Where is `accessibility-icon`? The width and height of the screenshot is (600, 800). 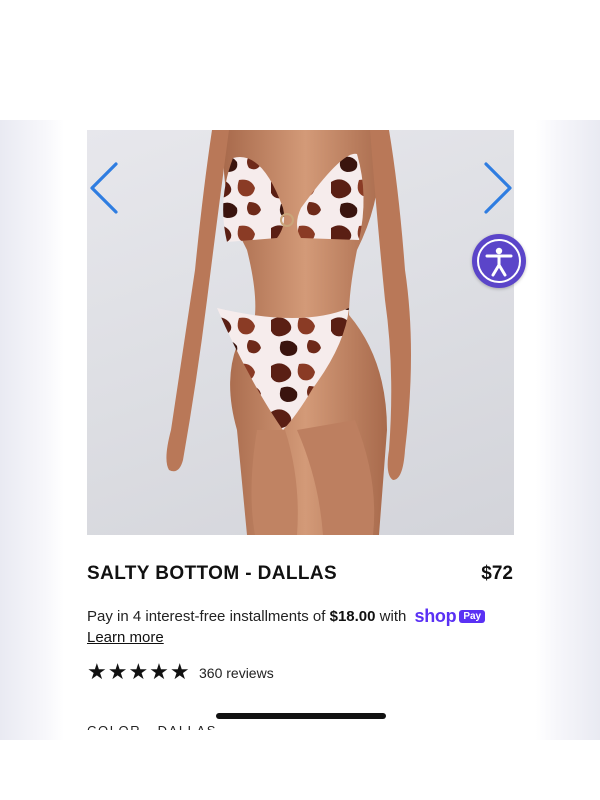 accessibility-icon is located at coordinates (499, 262).